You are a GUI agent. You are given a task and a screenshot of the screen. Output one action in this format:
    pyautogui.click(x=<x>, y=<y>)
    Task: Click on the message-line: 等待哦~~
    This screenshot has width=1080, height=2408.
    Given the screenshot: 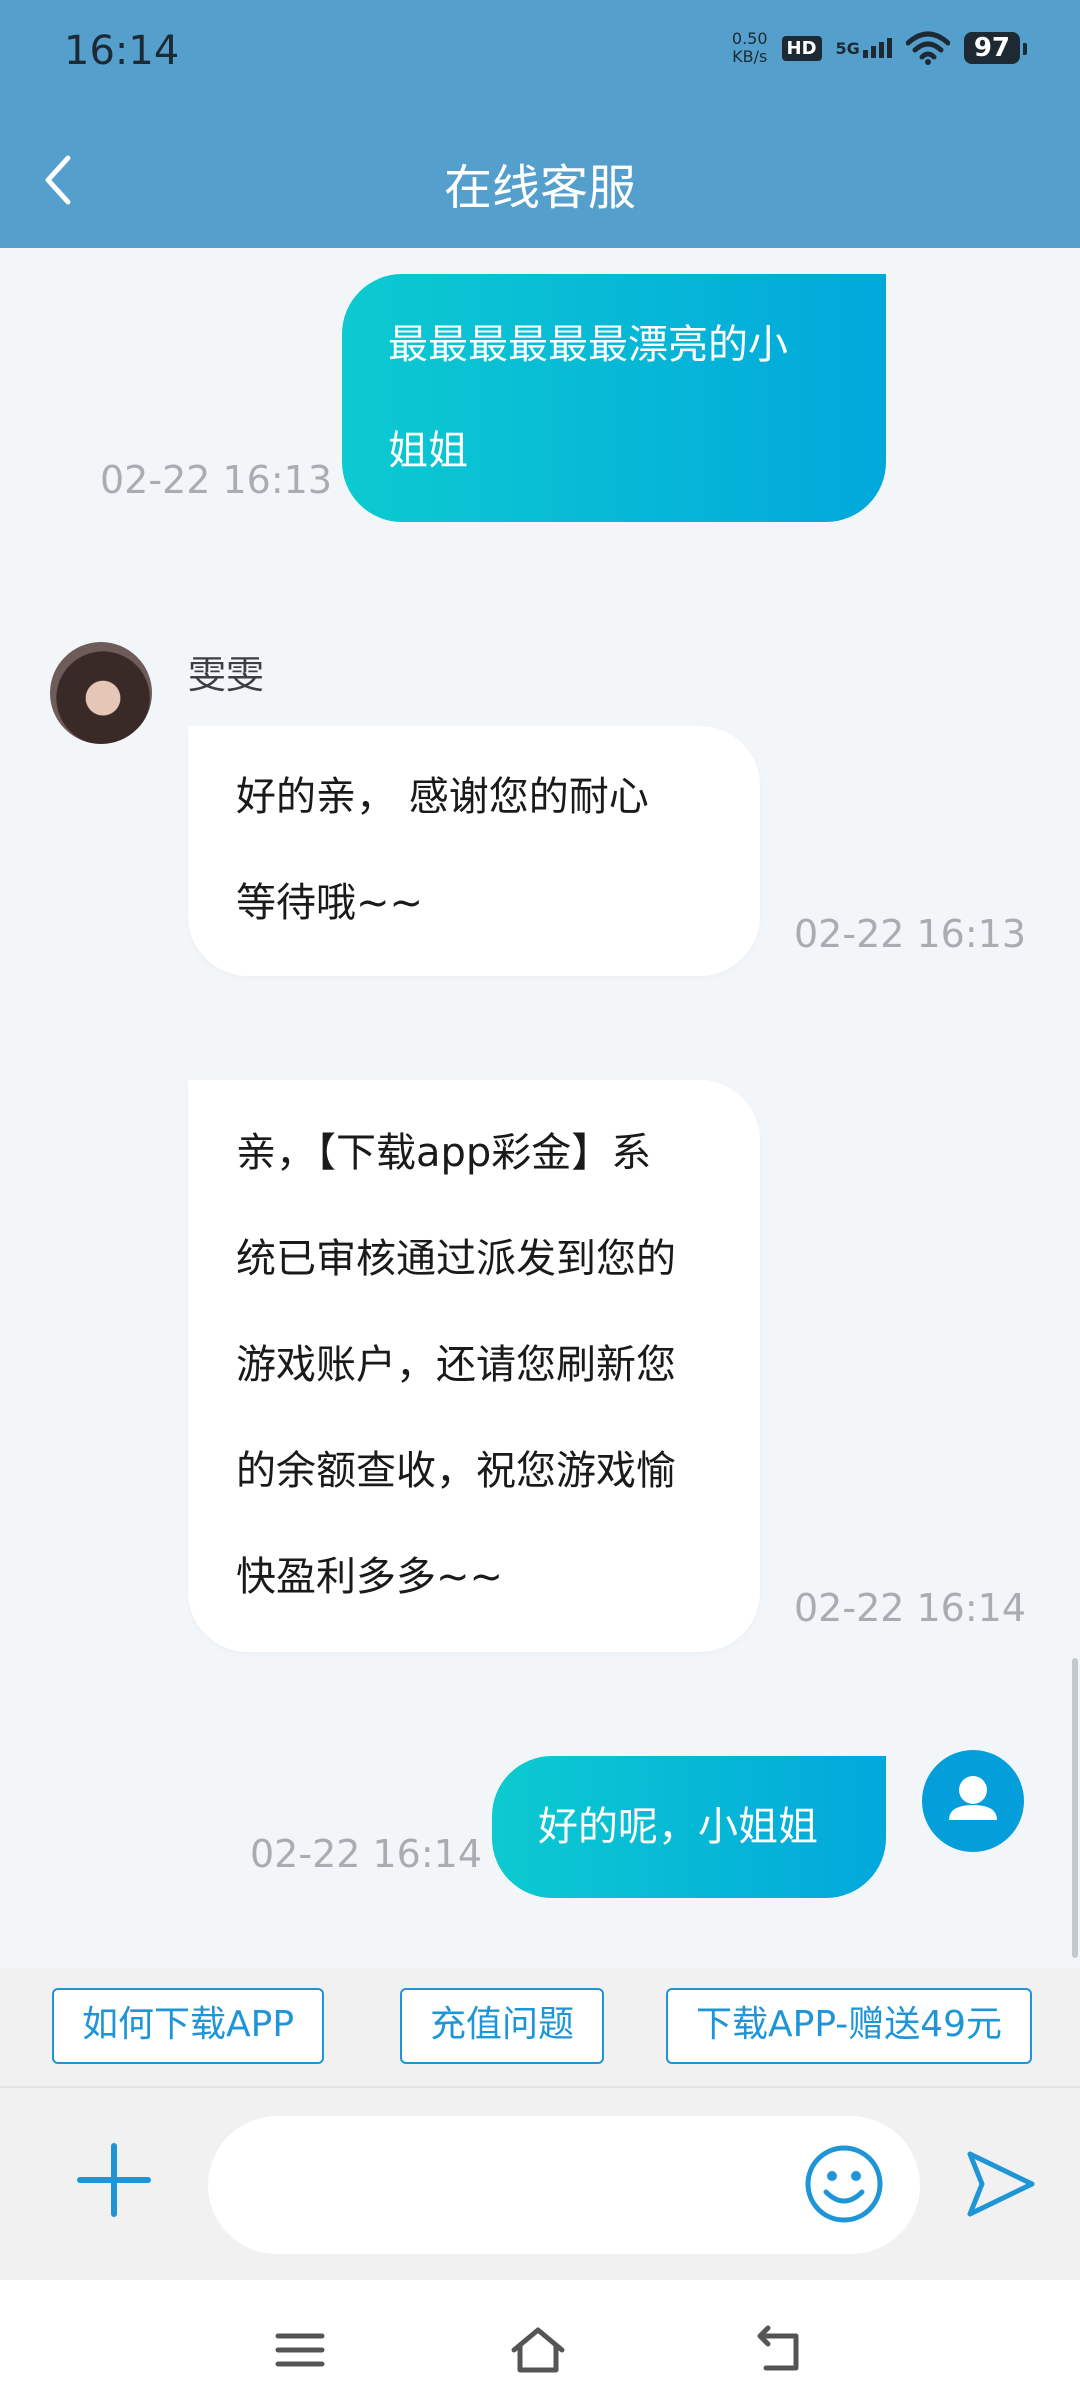 What is the action you would take?
    pyautogui.click(x=330, y=903)
    